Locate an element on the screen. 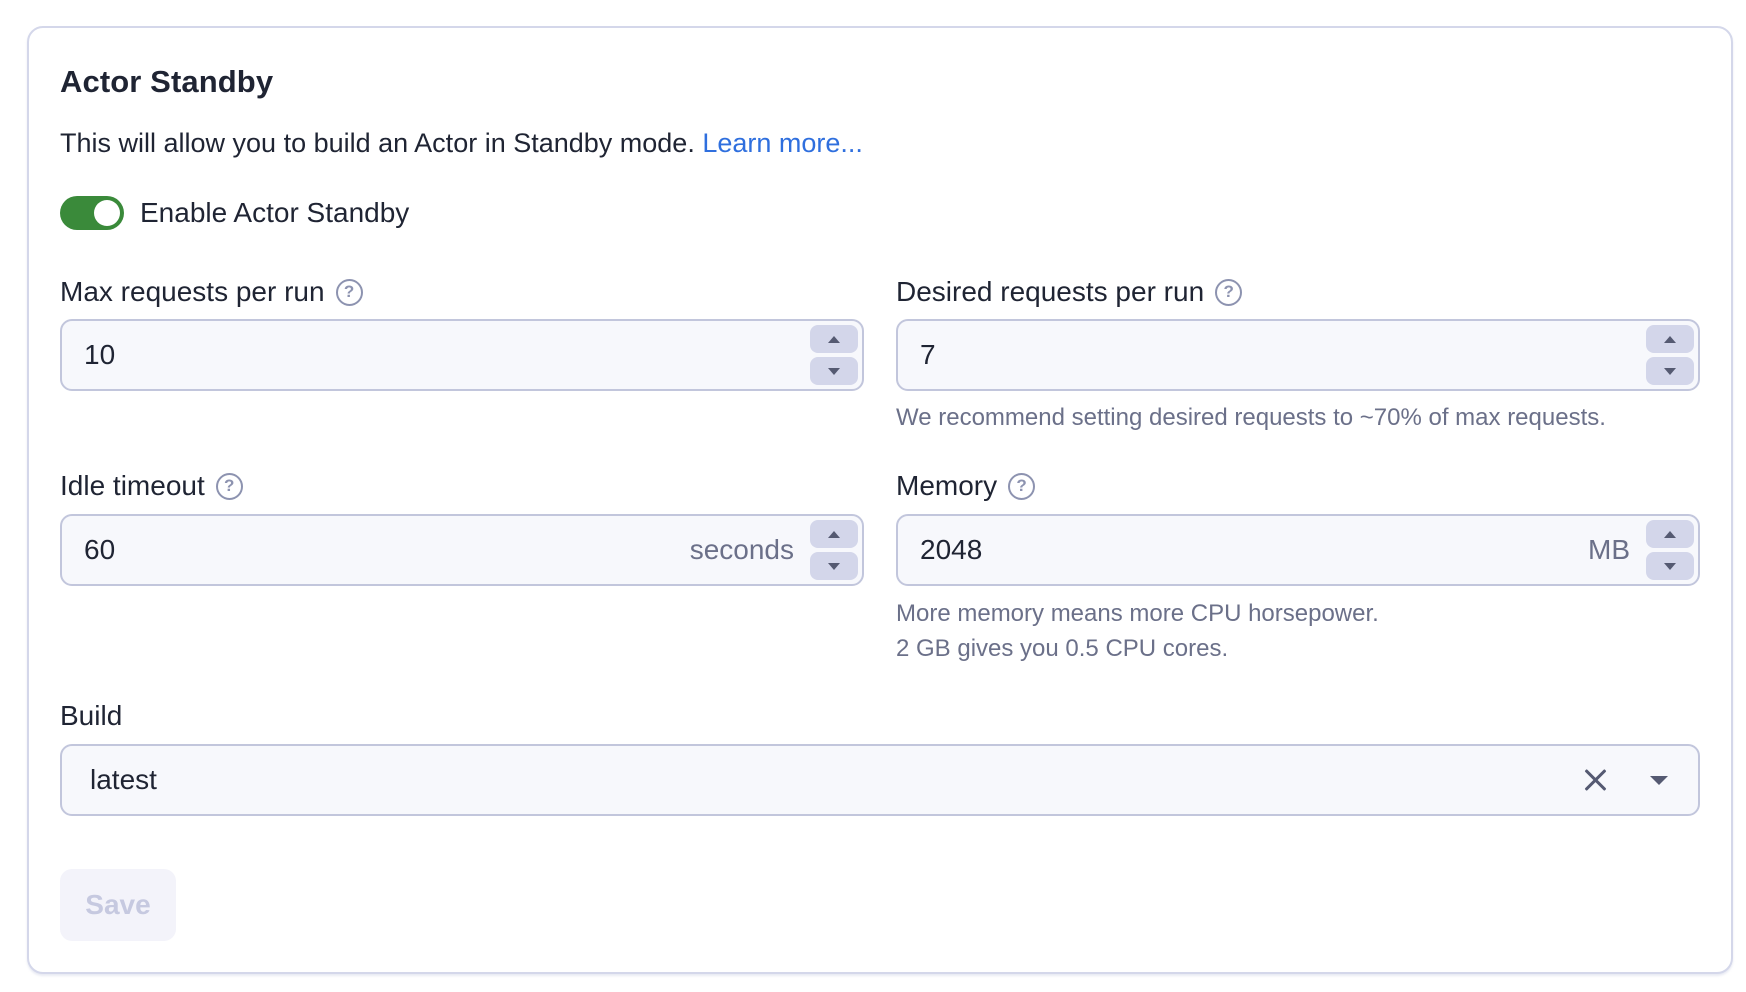 The height and width of the screenshot is (992, 1746). max-requests-stepper is located at coordinates (834, 355).